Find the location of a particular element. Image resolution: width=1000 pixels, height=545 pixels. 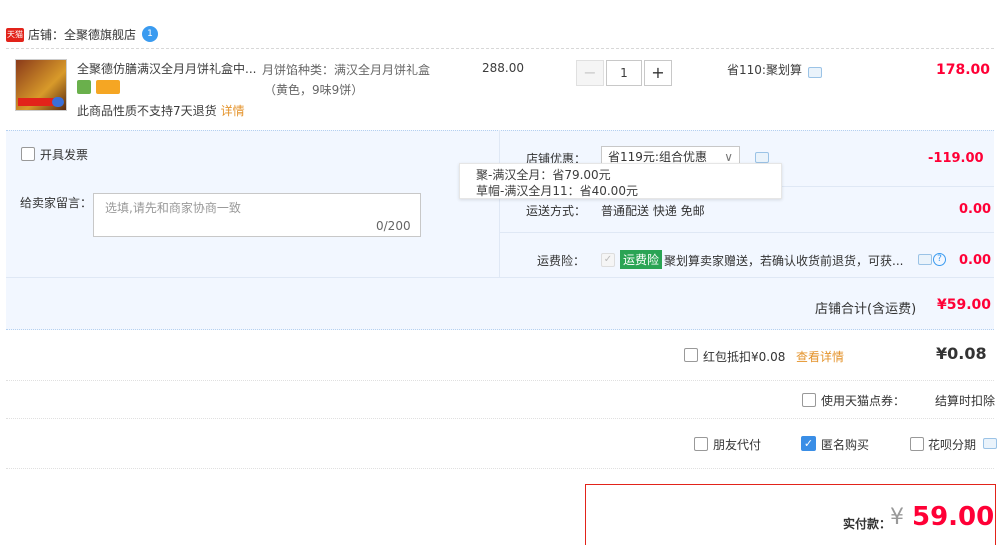

shipping-method: 普通配送 快递 免邮 is located at coordinates (653, 211).